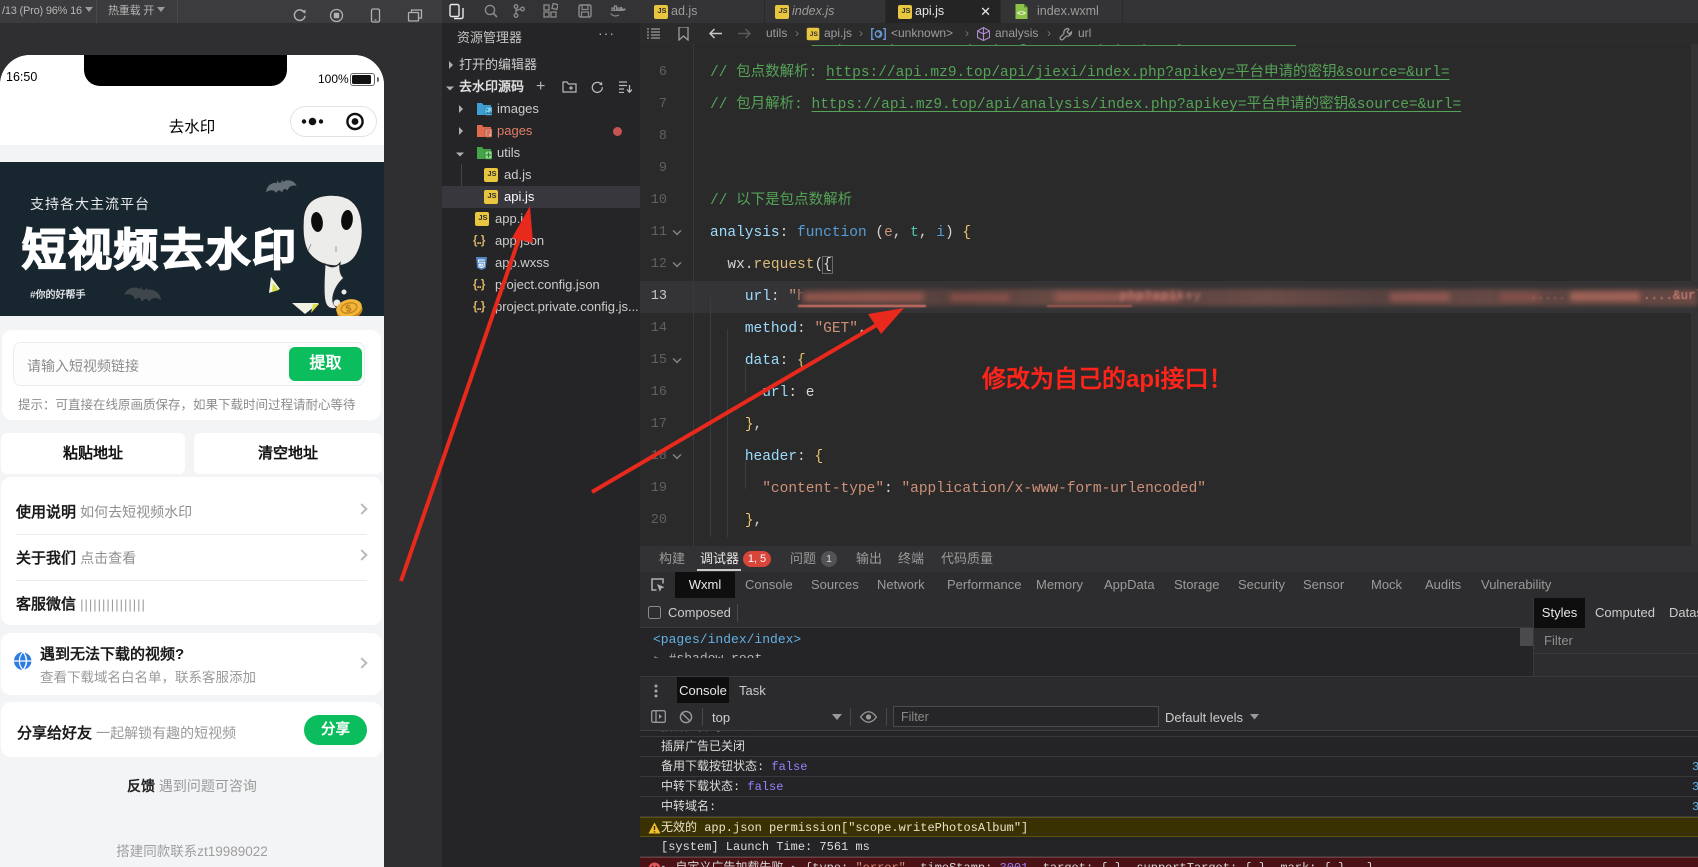 This screenshot has width=1698, height=867. I want to click on svg-text: #你的好帮手, so click(58, 294).